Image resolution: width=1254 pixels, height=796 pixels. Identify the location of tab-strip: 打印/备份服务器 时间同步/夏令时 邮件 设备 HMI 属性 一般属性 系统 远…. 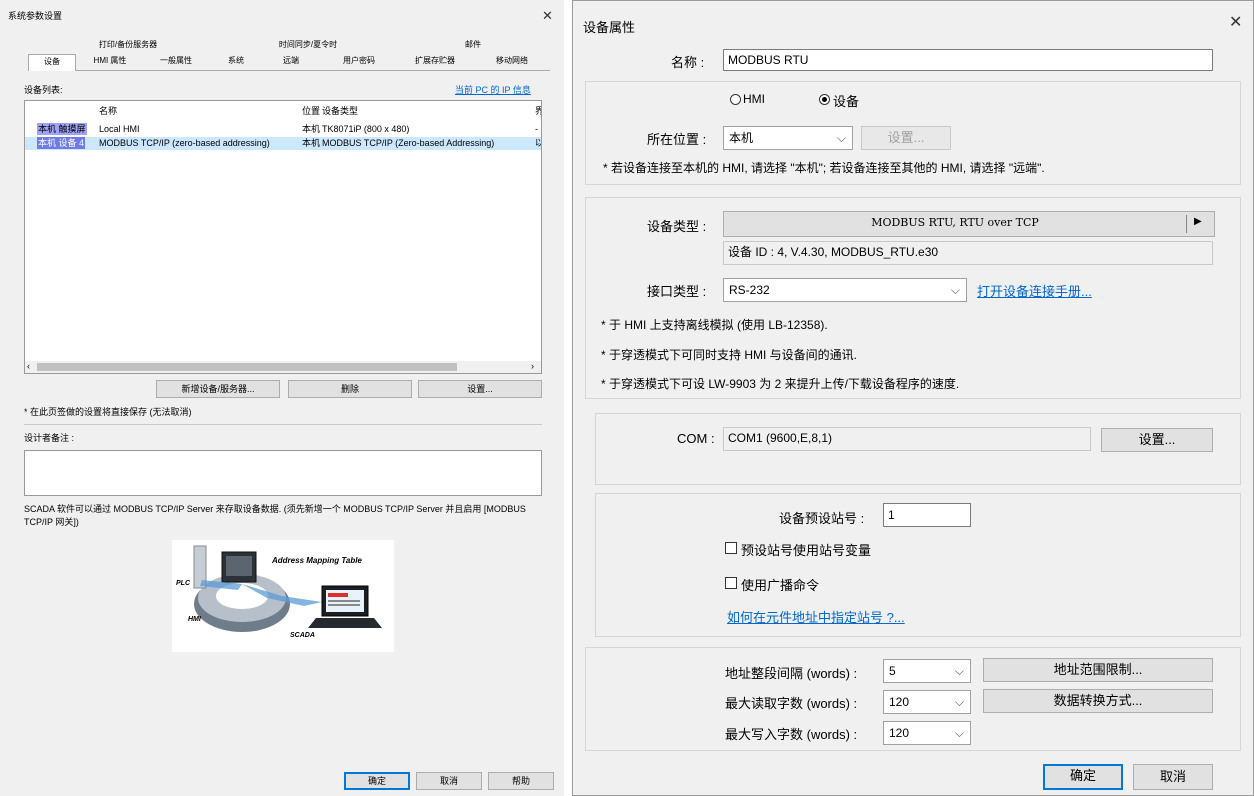
(289, 53).